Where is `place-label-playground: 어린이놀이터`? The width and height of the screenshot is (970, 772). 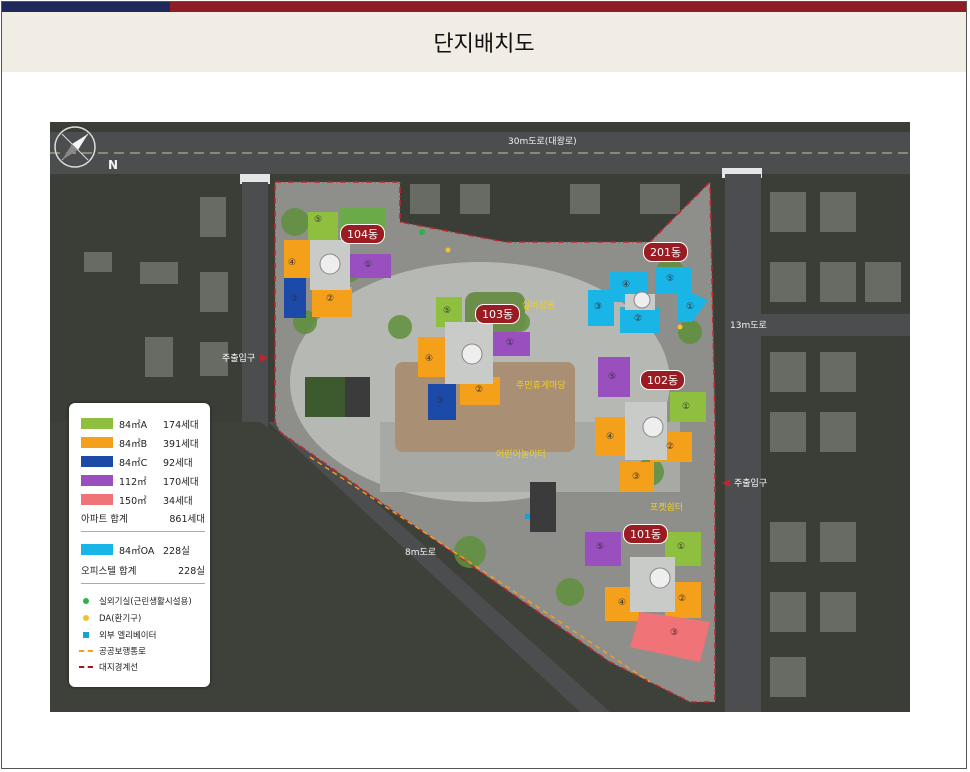
place-label-playground: 어린이놀이터 is located at coordinates (521, 455).